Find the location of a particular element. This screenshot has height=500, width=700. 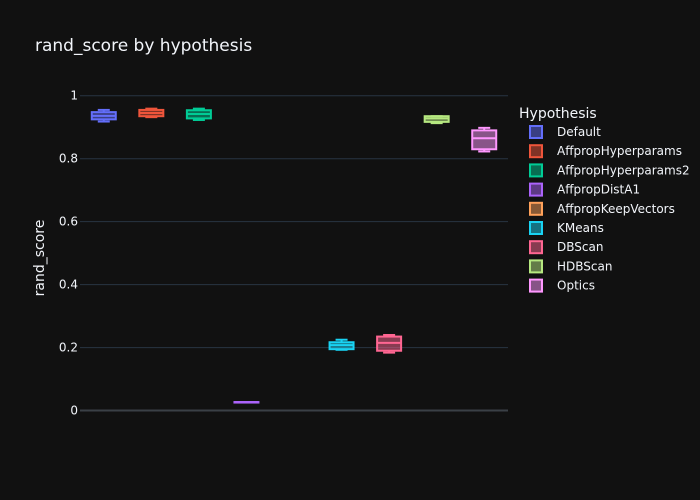

legend-item-Optics: Optics is located at coordinates (562, 285).